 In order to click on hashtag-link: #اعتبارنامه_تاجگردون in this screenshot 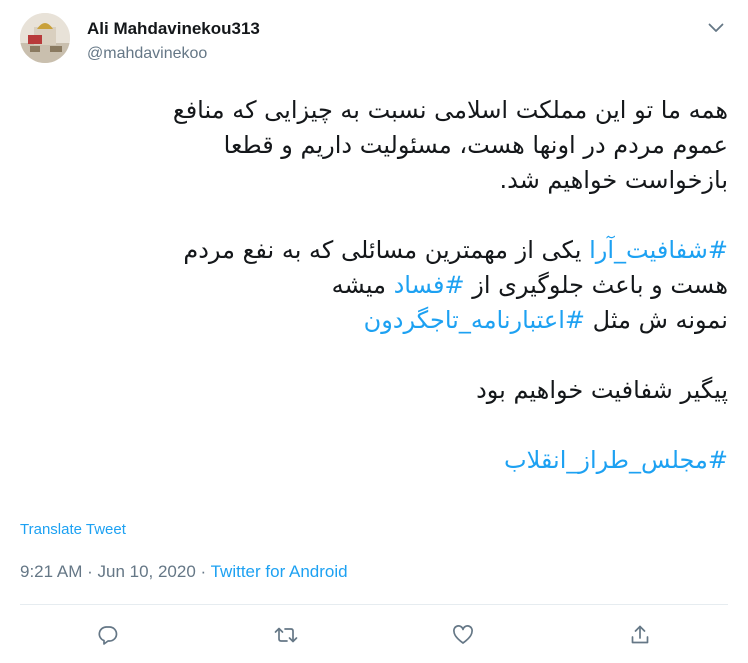, I will do `click(474, 320)`.